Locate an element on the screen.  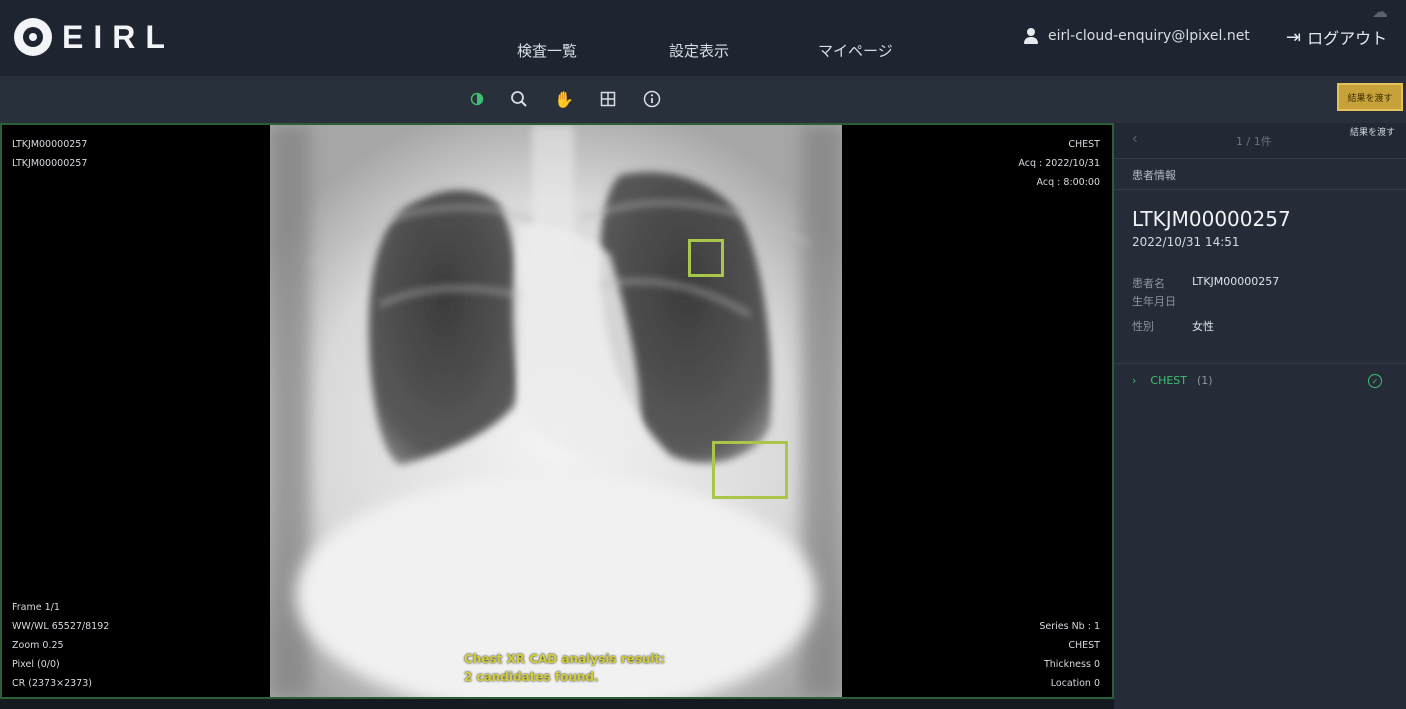
layout-tool is located at coordinates (608, 99).